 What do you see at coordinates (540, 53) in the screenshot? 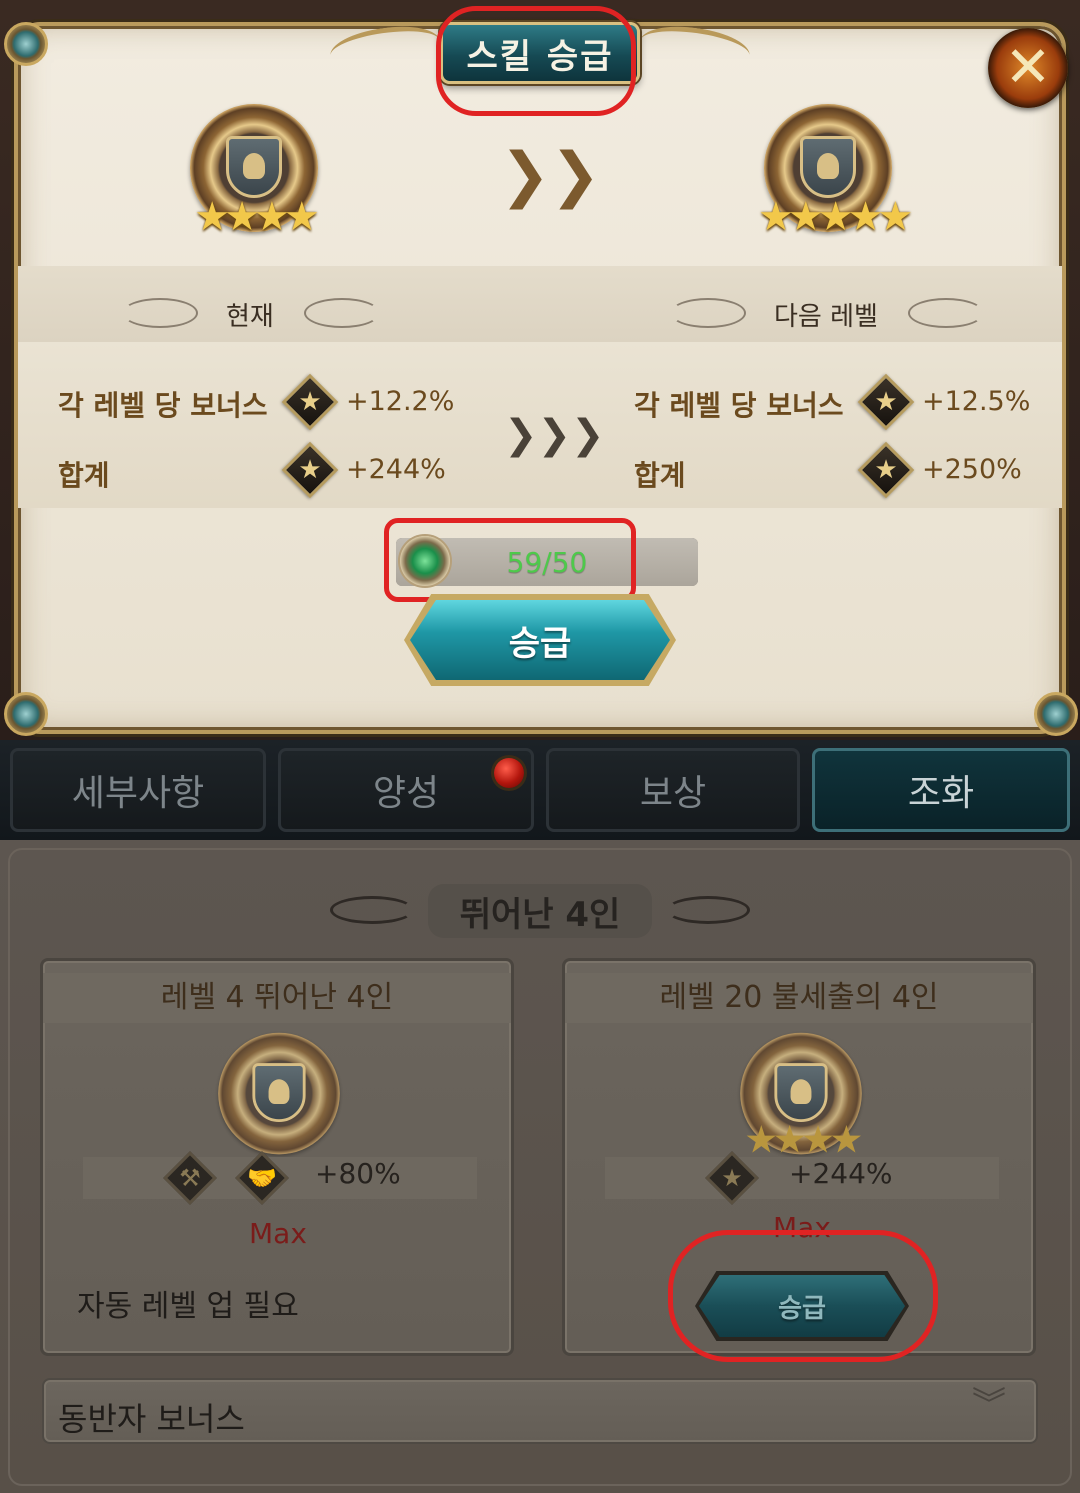
I see `dialog-title: 스킬 승급` at bounding box center [540, 53].